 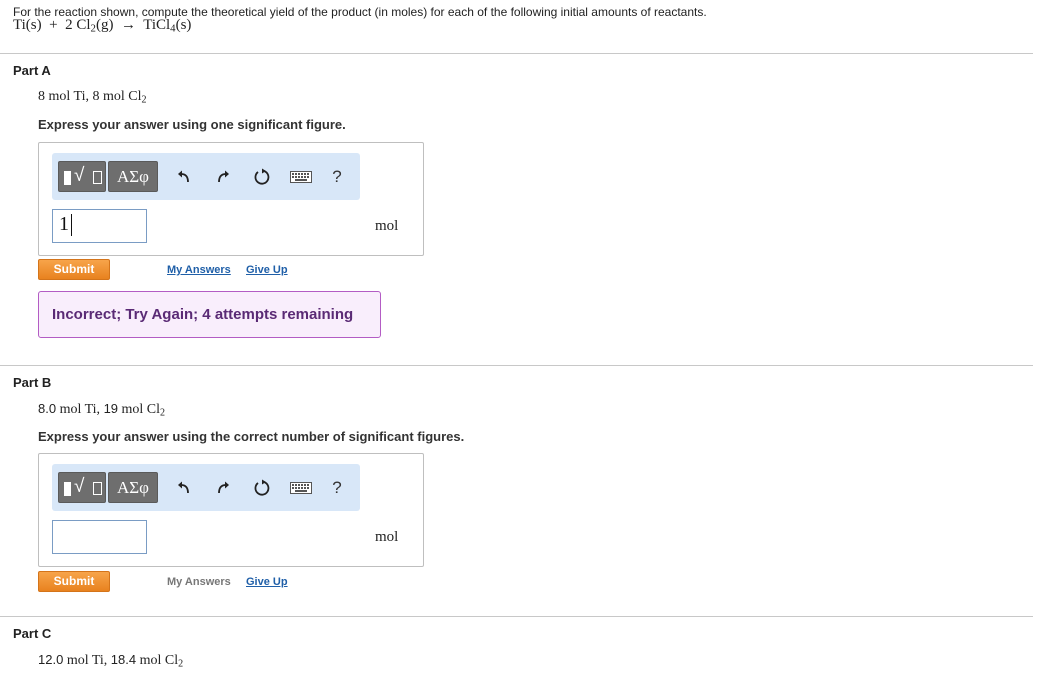 I want to click on part-a-my-answers-link: My Answers, so click(x=199, y=270).